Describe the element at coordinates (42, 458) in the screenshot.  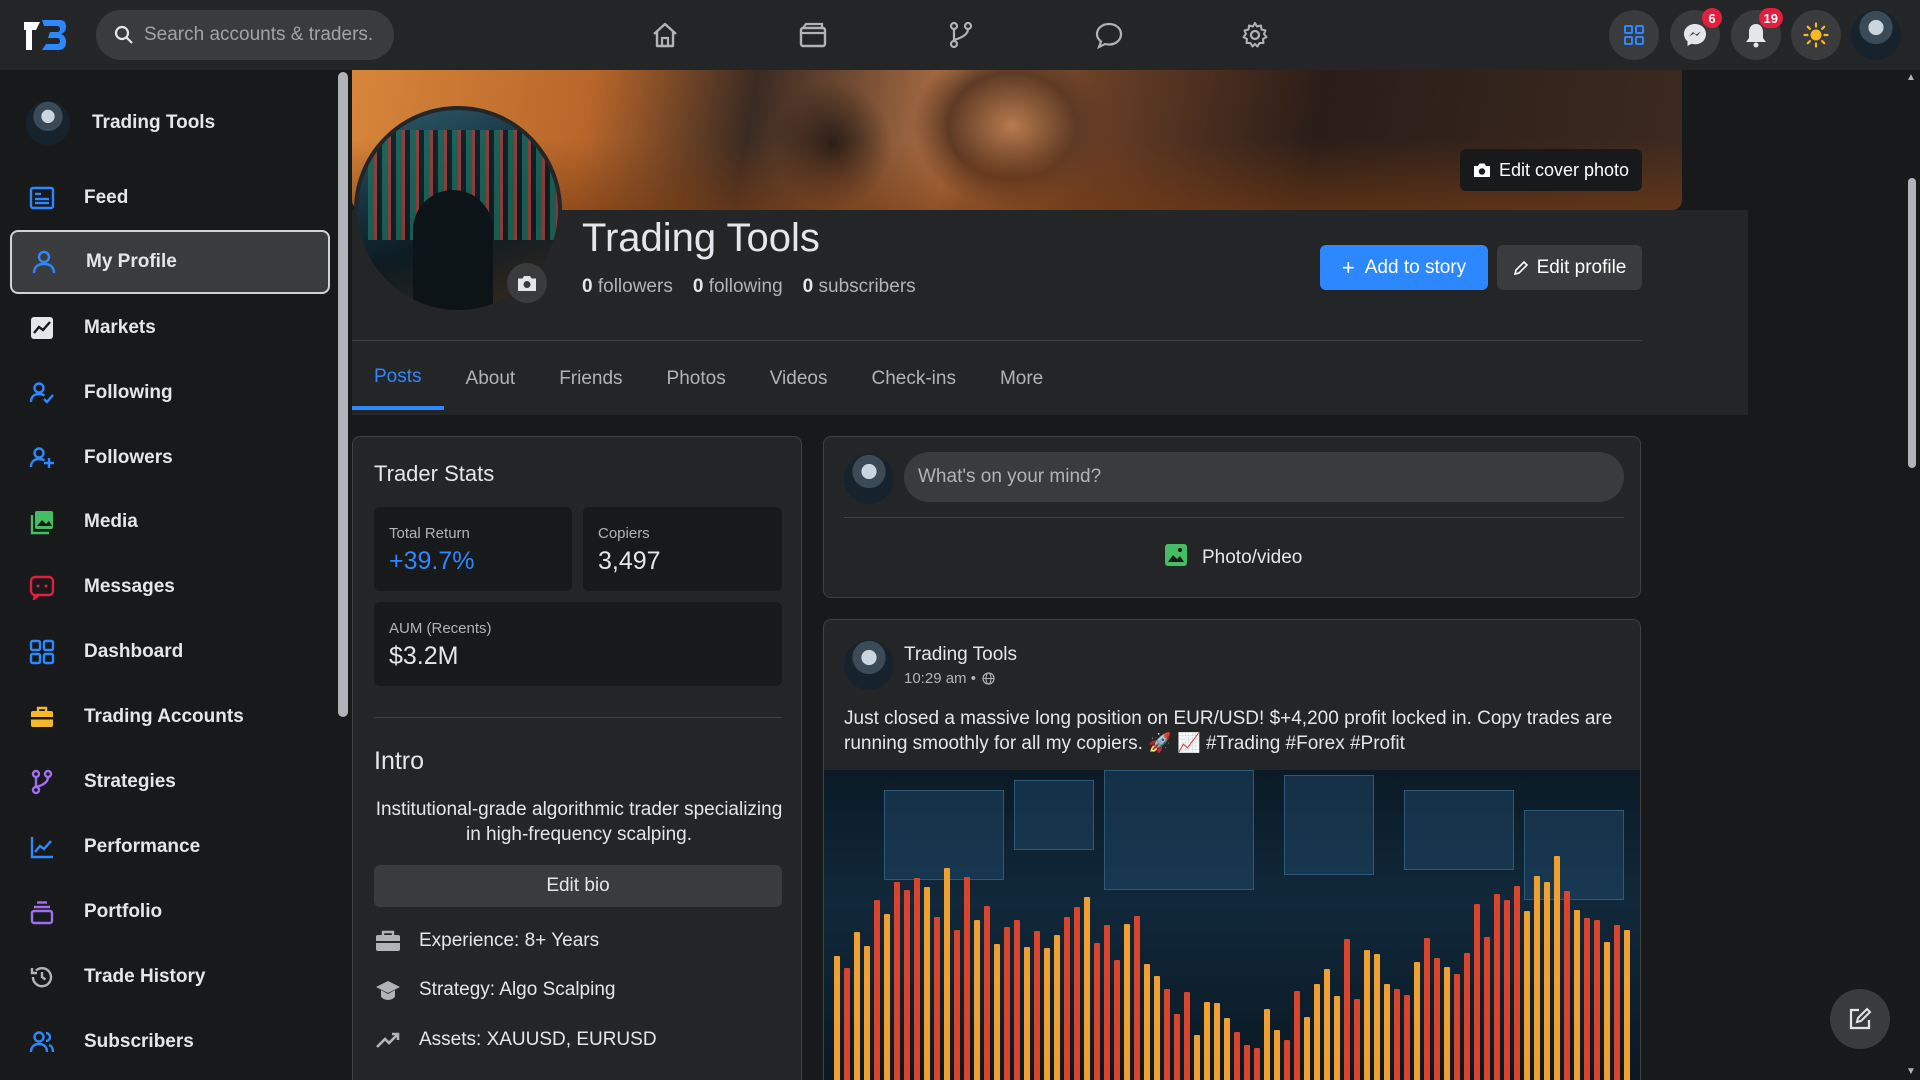
I see `user-plus-icon` at that location.